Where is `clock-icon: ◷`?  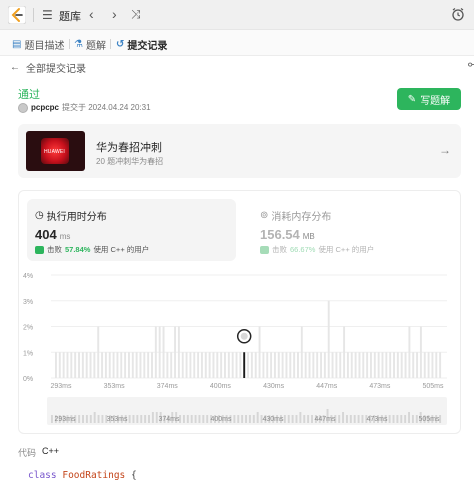 clock-icon: ◷ is located at coordinates (39, 215).